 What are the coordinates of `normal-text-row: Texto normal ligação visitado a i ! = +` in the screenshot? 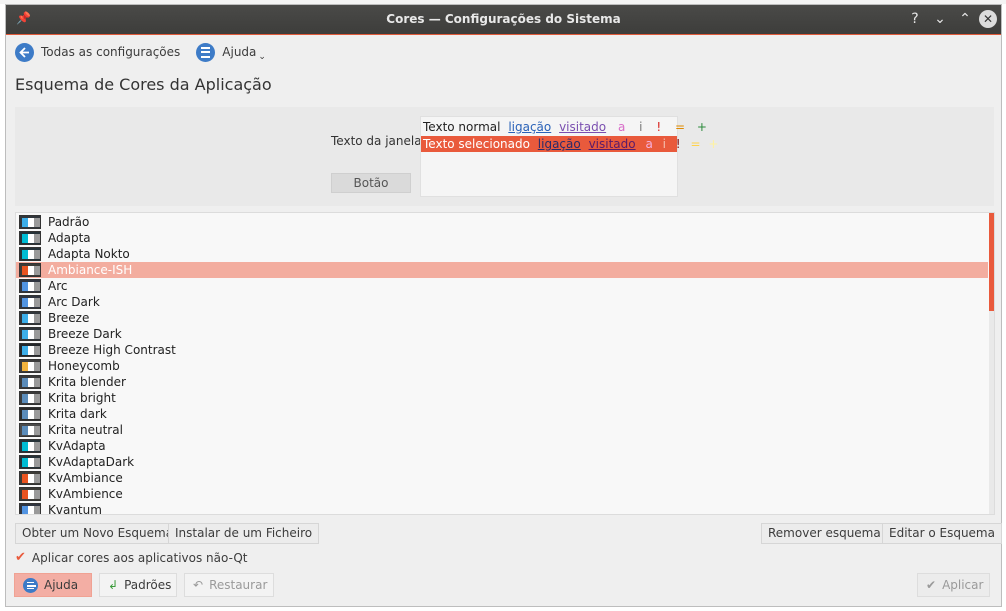 It's located at (567, 127).